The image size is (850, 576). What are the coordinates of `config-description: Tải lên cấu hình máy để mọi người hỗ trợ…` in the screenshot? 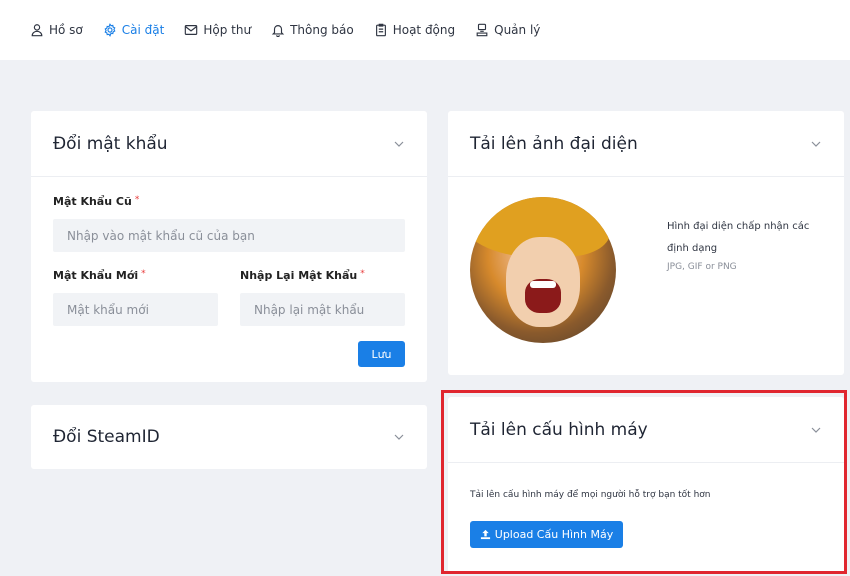 It's located at (590, 495).